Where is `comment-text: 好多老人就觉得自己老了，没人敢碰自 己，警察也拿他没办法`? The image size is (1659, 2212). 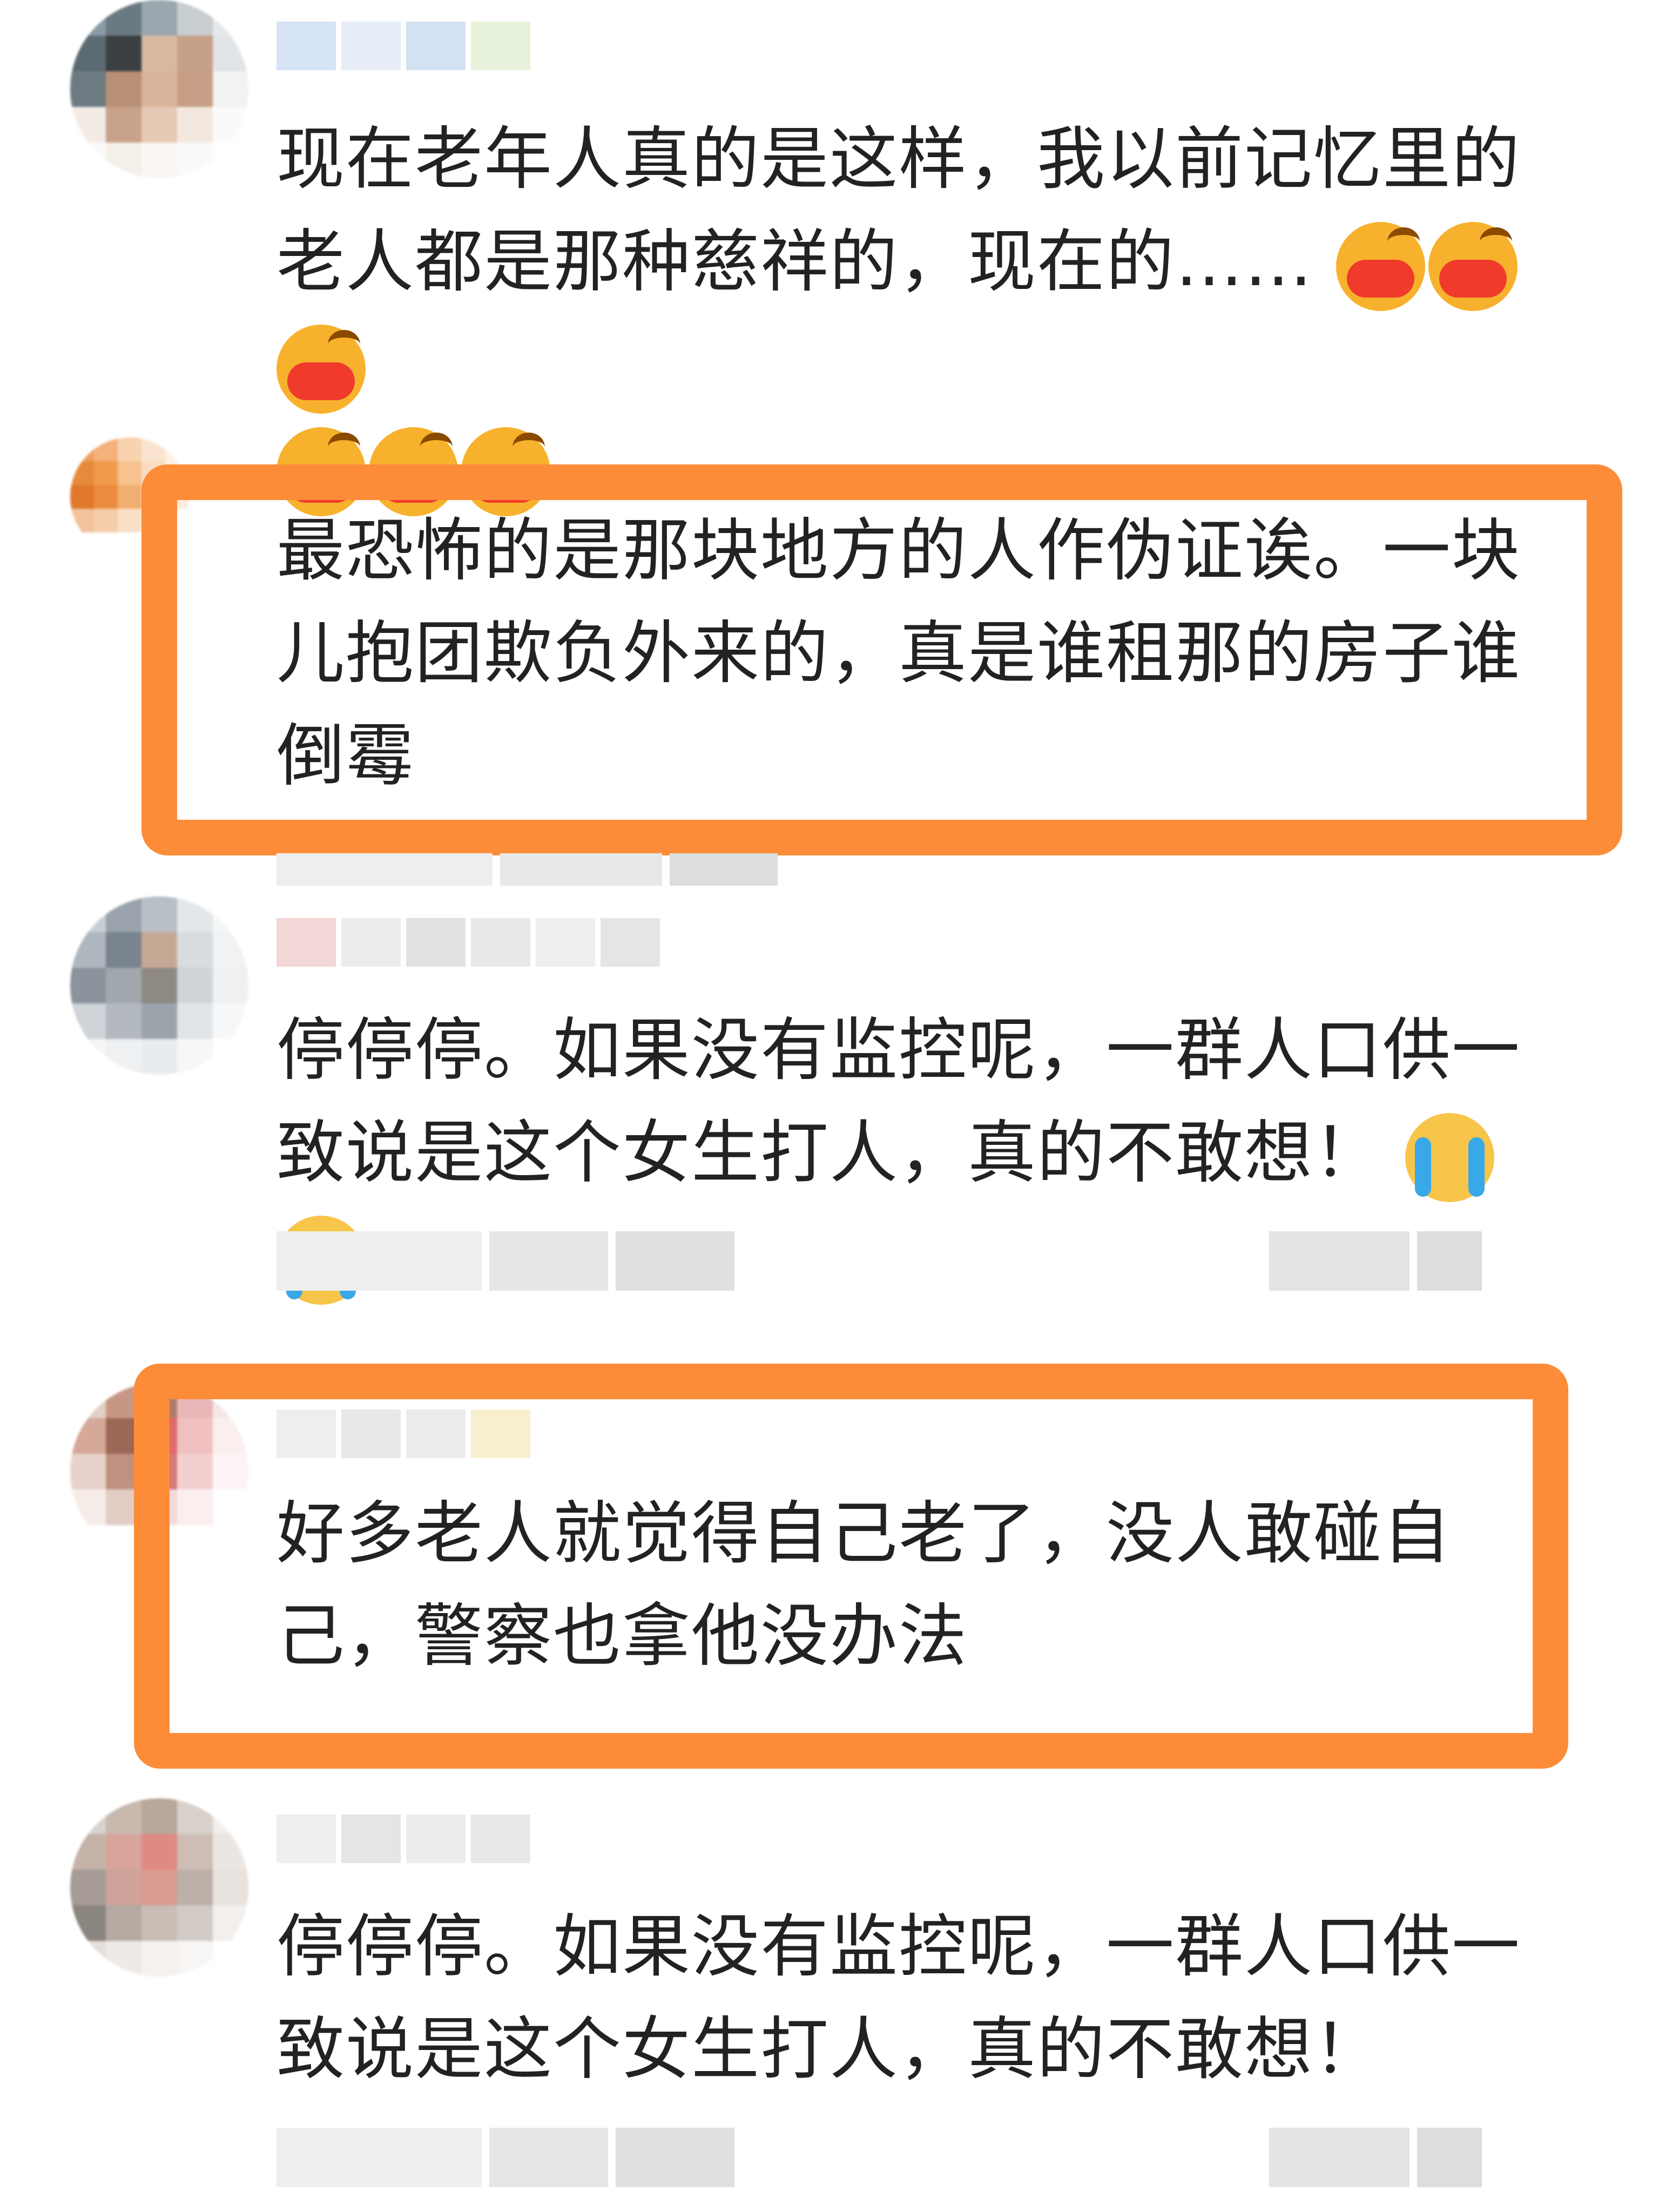 comment-text: 好多老人就觉得自己老了，没人敢碰自 己，警察也拿他没办法 is located at coordinates (864, 1585).